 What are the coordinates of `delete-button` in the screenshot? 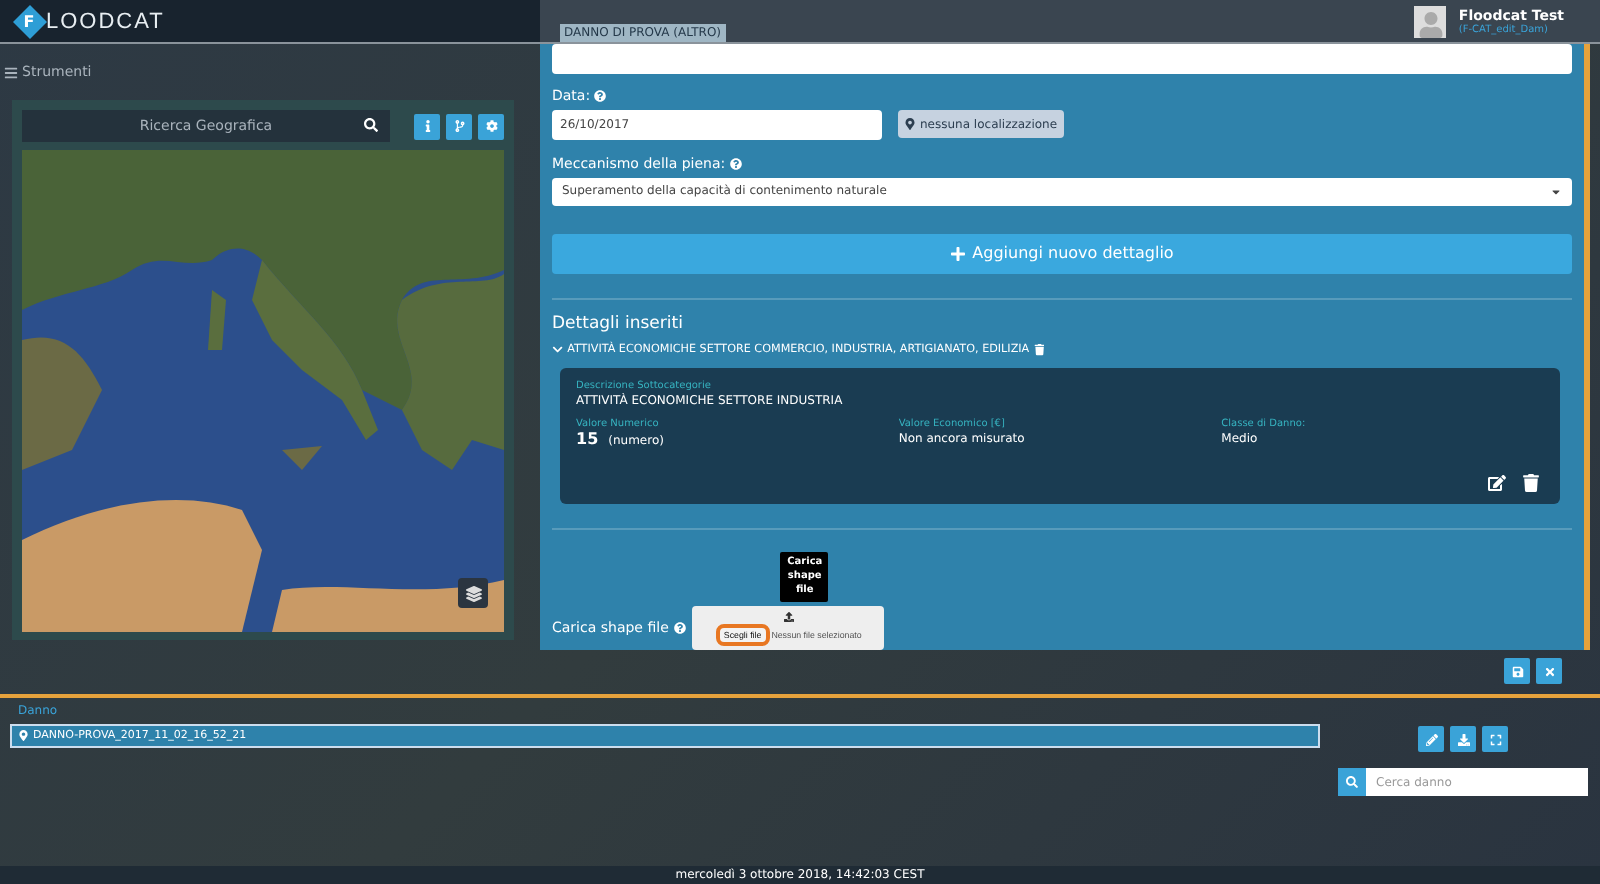 It's located at (1531, 483).